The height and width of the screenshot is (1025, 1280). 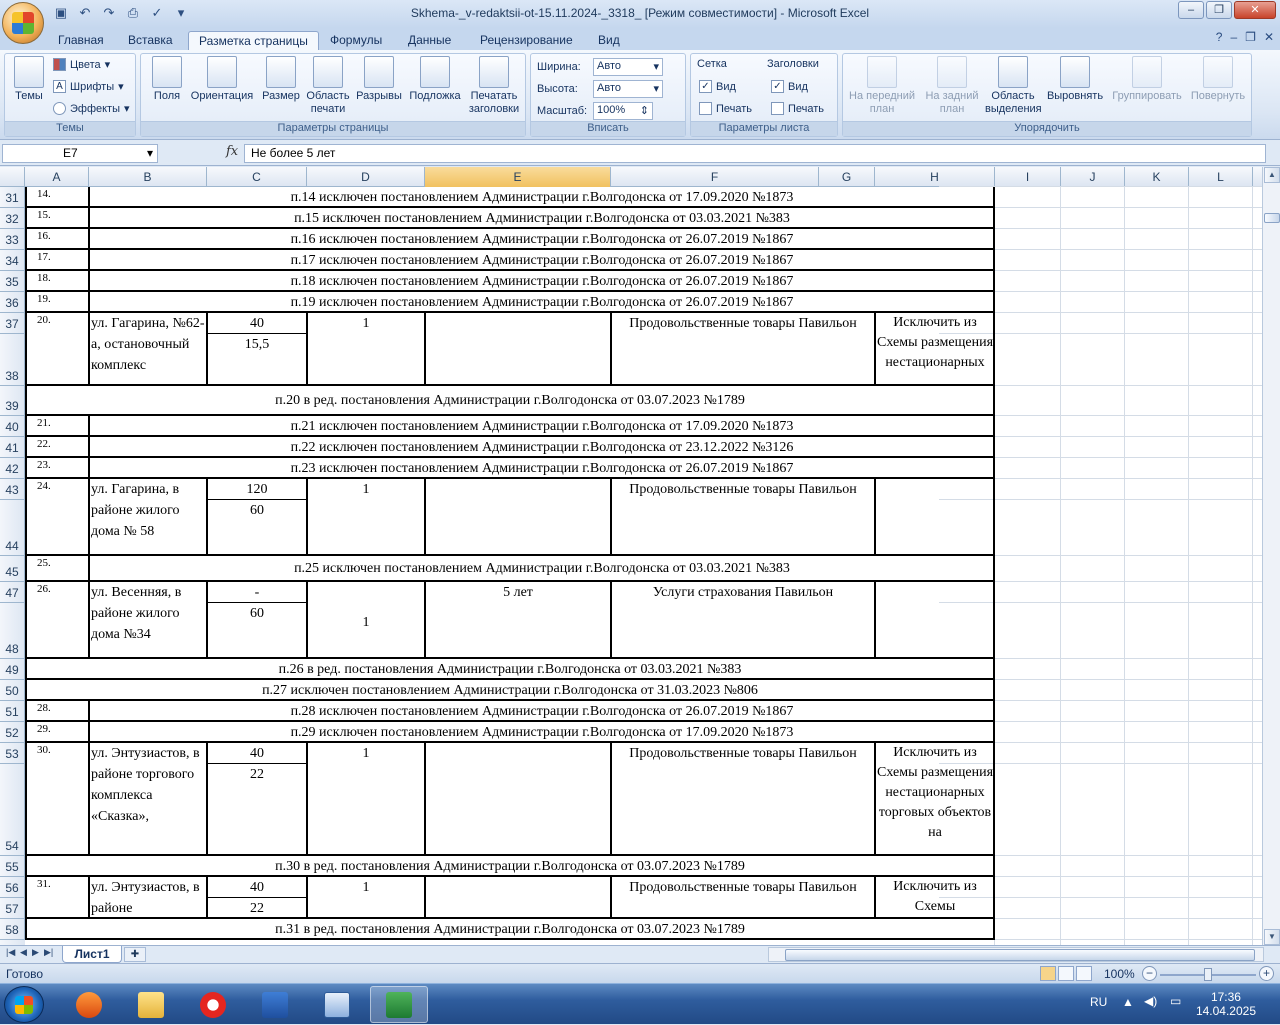 I want to click on network-icon: ▭, so click(x=1175, y=1001).